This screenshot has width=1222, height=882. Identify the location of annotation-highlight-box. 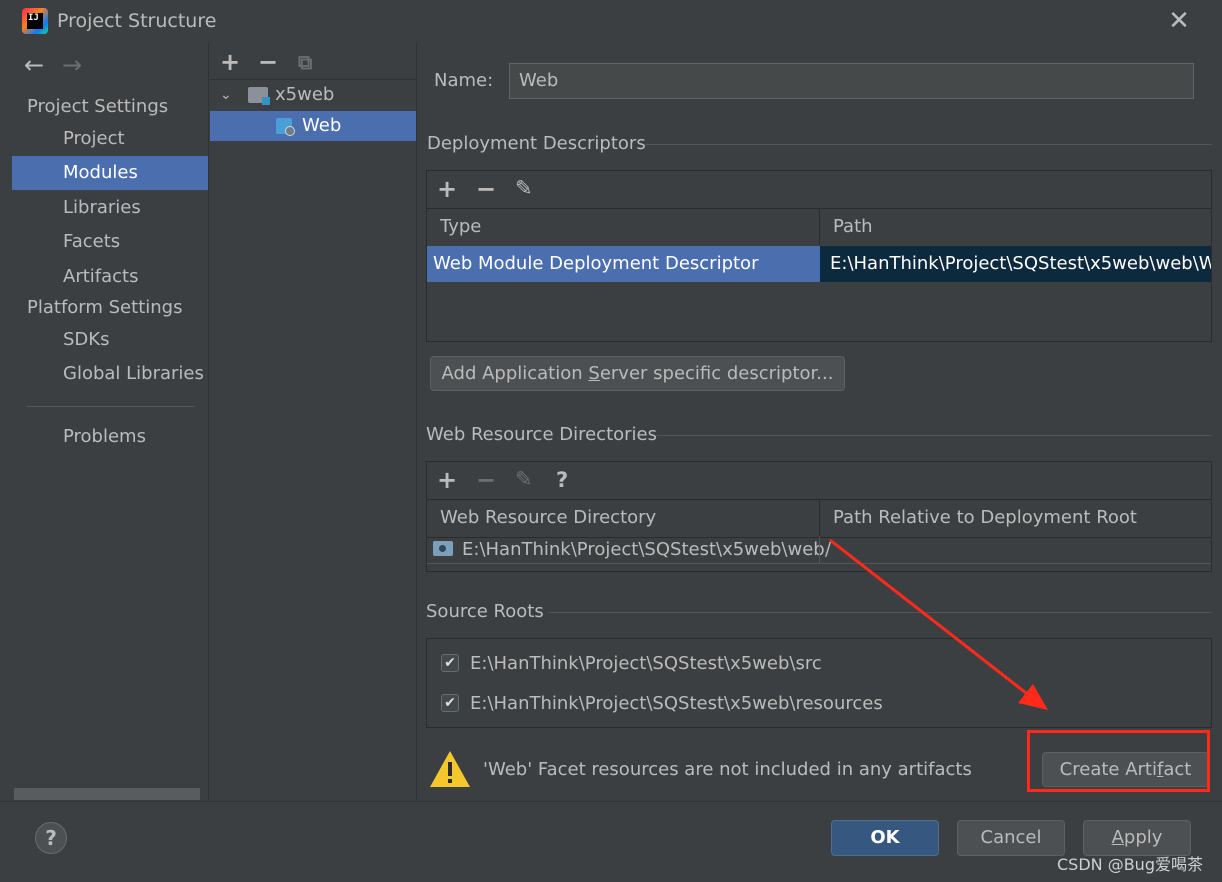
(1118, 761).